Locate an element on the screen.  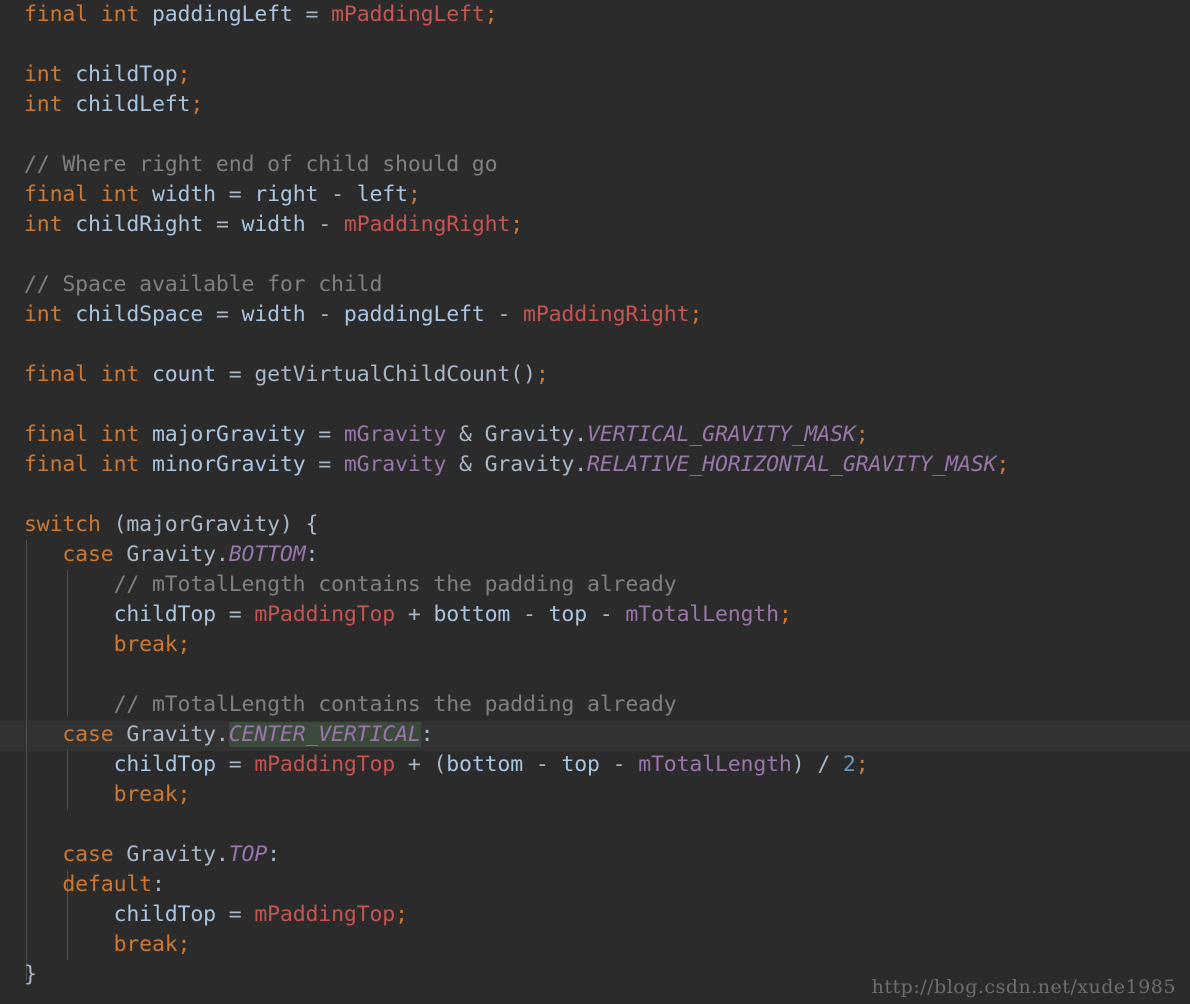
code-line: case Gravity.TOP: is located at coordinates (595, 855).